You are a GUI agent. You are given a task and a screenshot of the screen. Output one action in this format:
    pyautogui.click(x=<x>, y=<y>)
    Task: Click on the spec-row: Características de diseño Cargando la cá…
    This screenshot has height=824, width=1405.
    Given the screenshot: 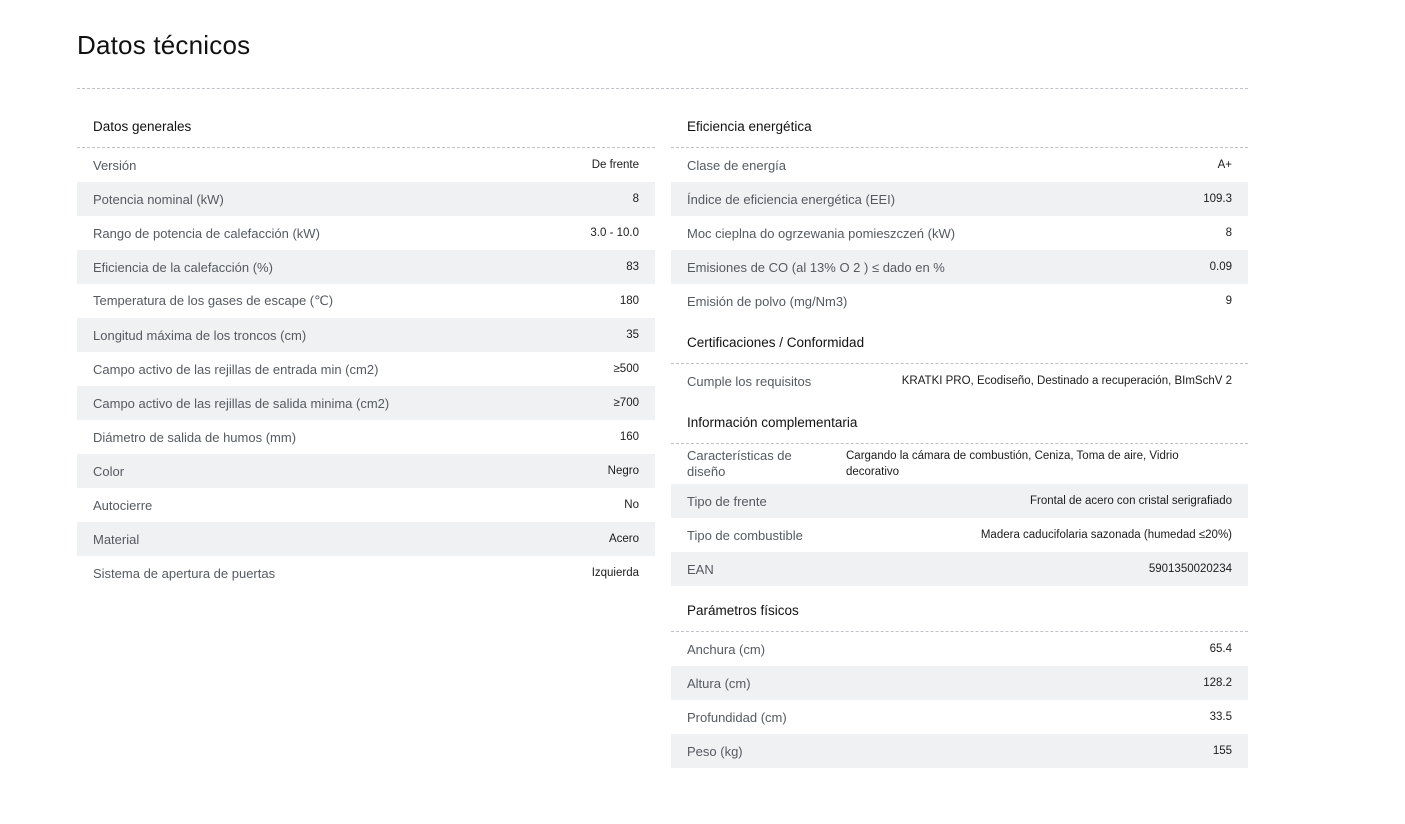 What is the action you would take?
    pyautogui.click(x=959, y=464)
    